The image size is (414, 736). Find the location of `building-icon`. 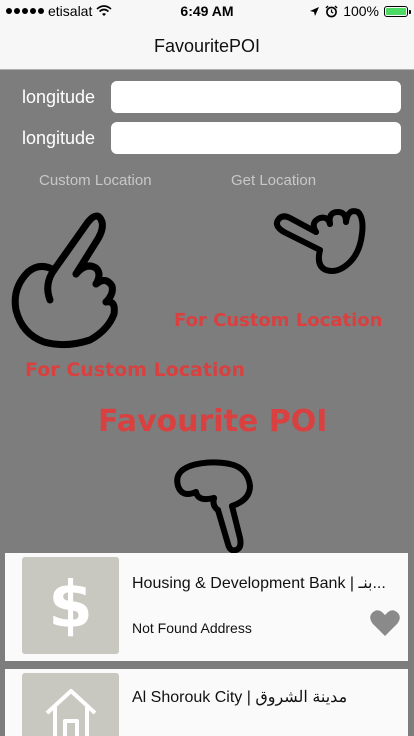

building-icon is located at coordinates (70, 712).